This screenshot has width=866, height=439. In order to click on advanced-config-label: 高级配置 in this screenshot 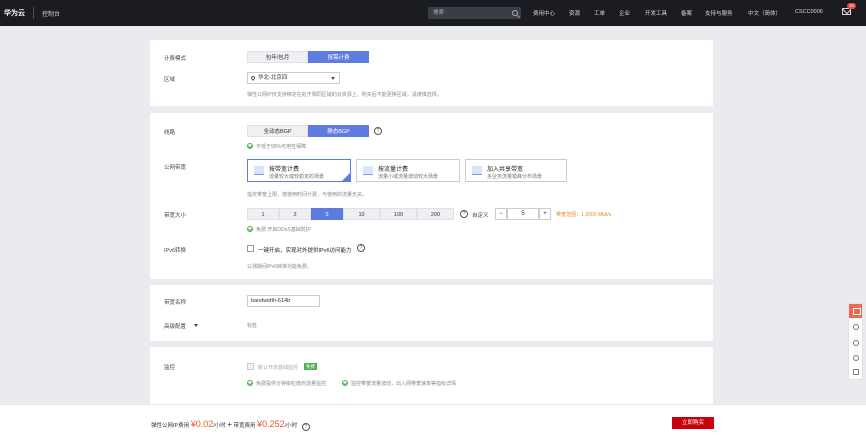, I will do `click(175, 326)`.